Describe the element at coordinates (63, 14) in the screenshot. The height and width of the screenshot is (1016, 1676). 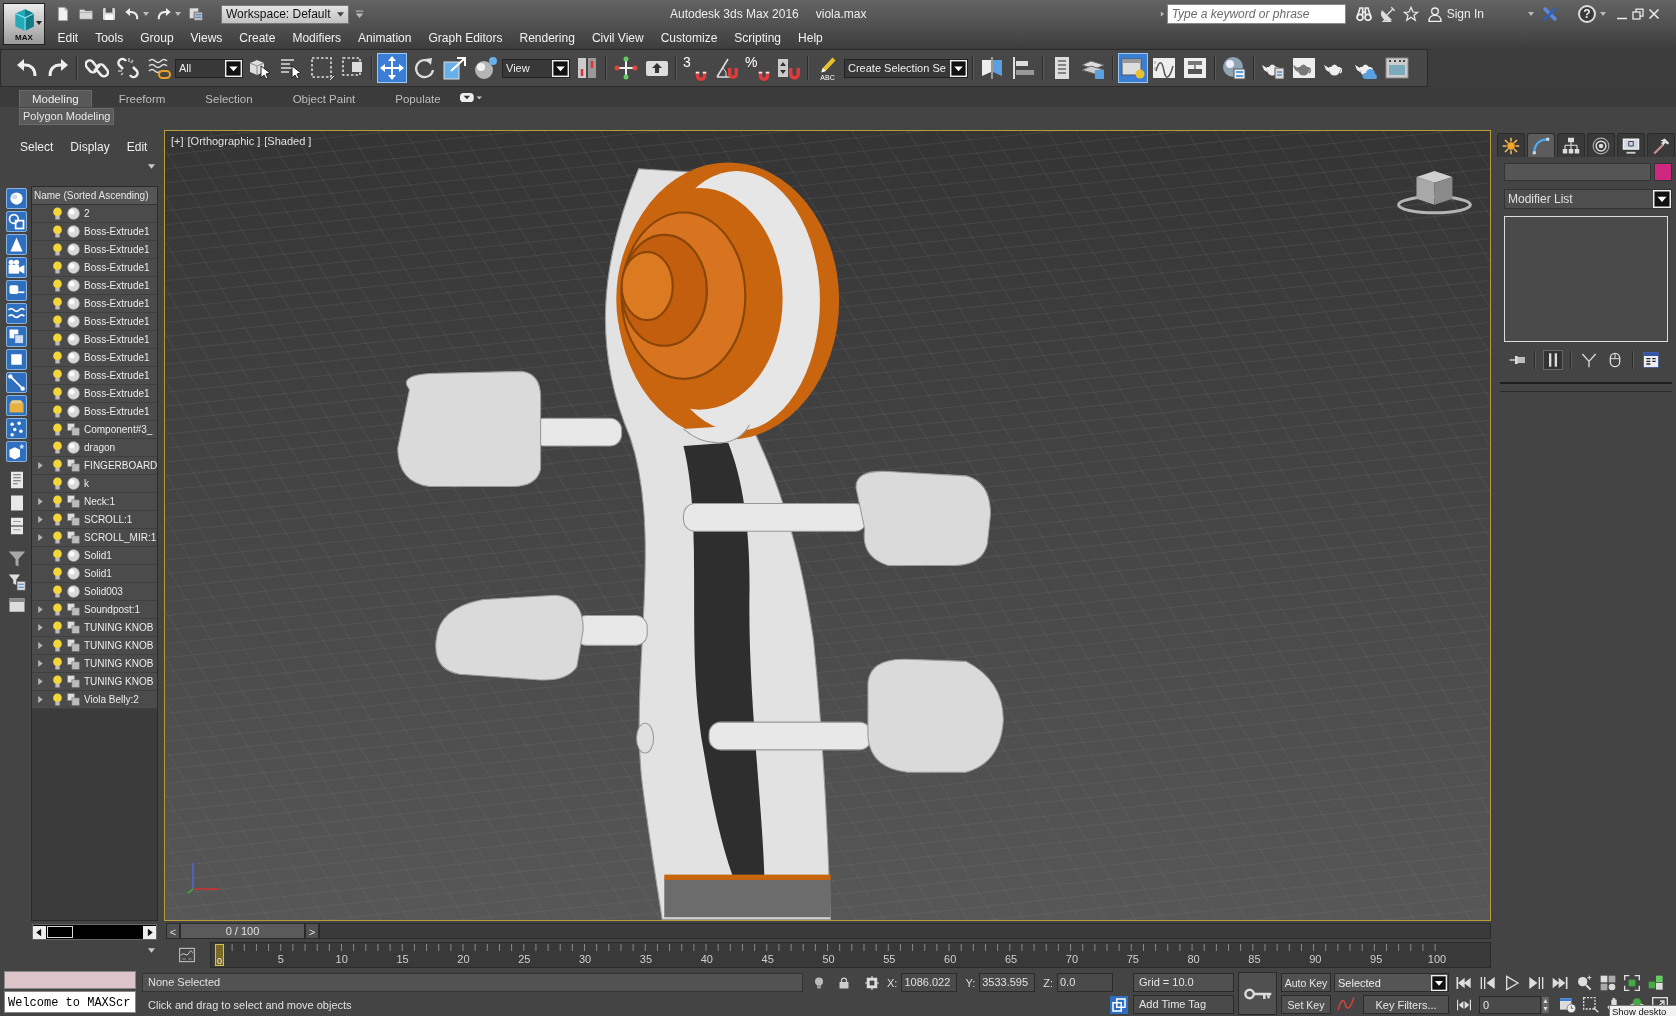
I see `new-document-icon` at that location.